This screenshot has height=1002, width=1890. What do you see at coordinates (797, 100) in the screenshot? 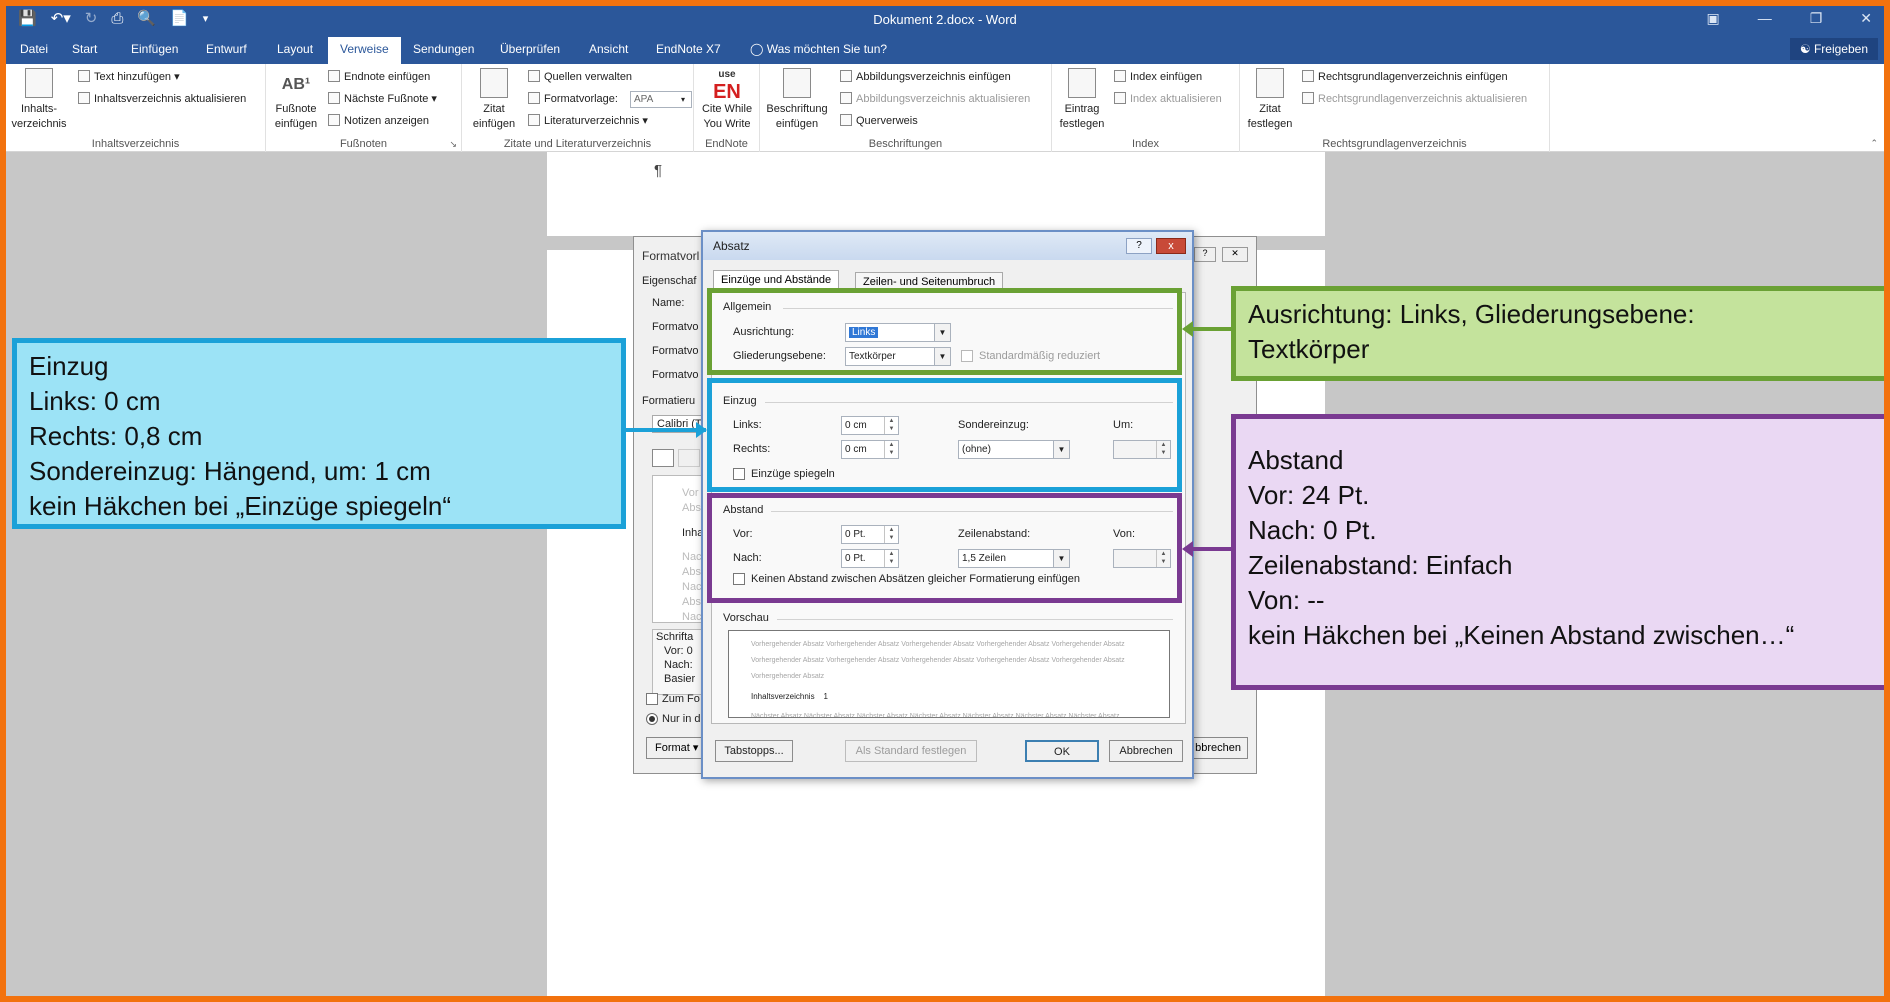
I see `insert-caption-button: Beschriftung einfügen` at bounding box center [797, 100].